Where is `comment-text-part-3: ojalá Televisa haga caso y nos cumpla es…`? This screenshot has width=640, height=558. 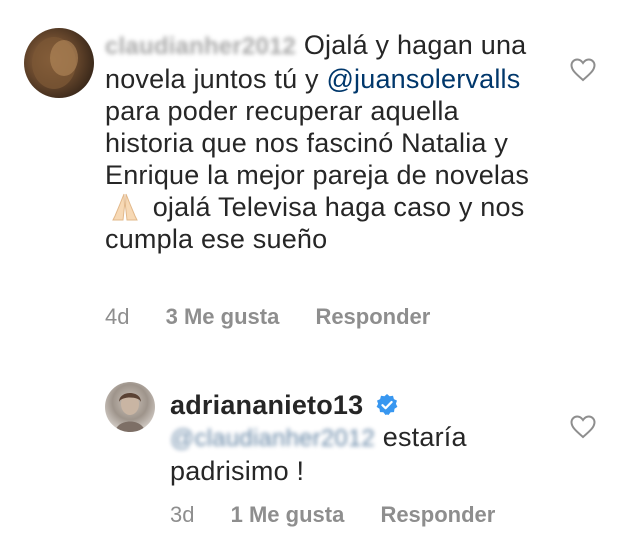 comment-text-part-3: ojalá Televisa haga caso y nos cumpla es… is located at coordinates (315, 223).